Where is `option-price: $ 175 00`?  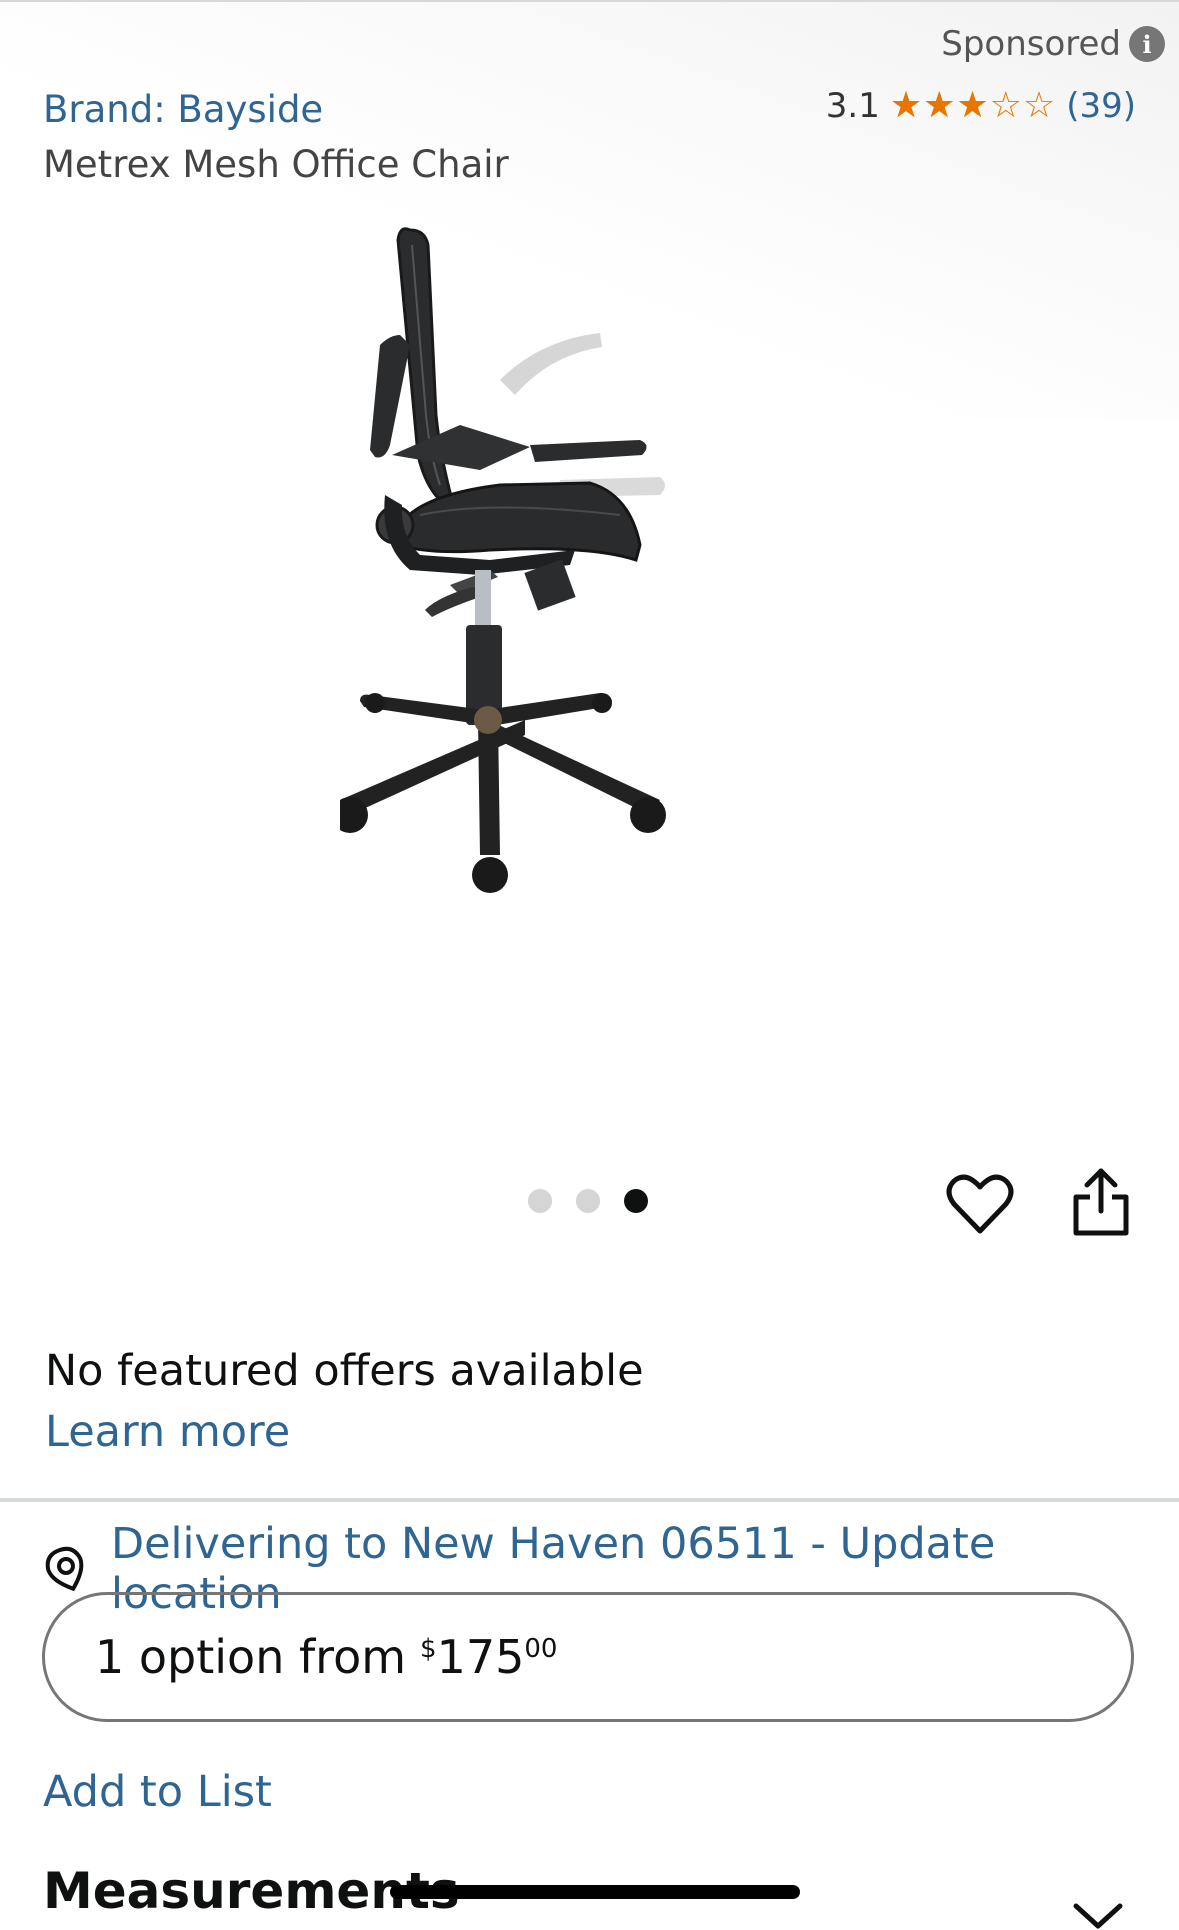
option-price: $ 175 00 is located at coordinates (488, 1657).